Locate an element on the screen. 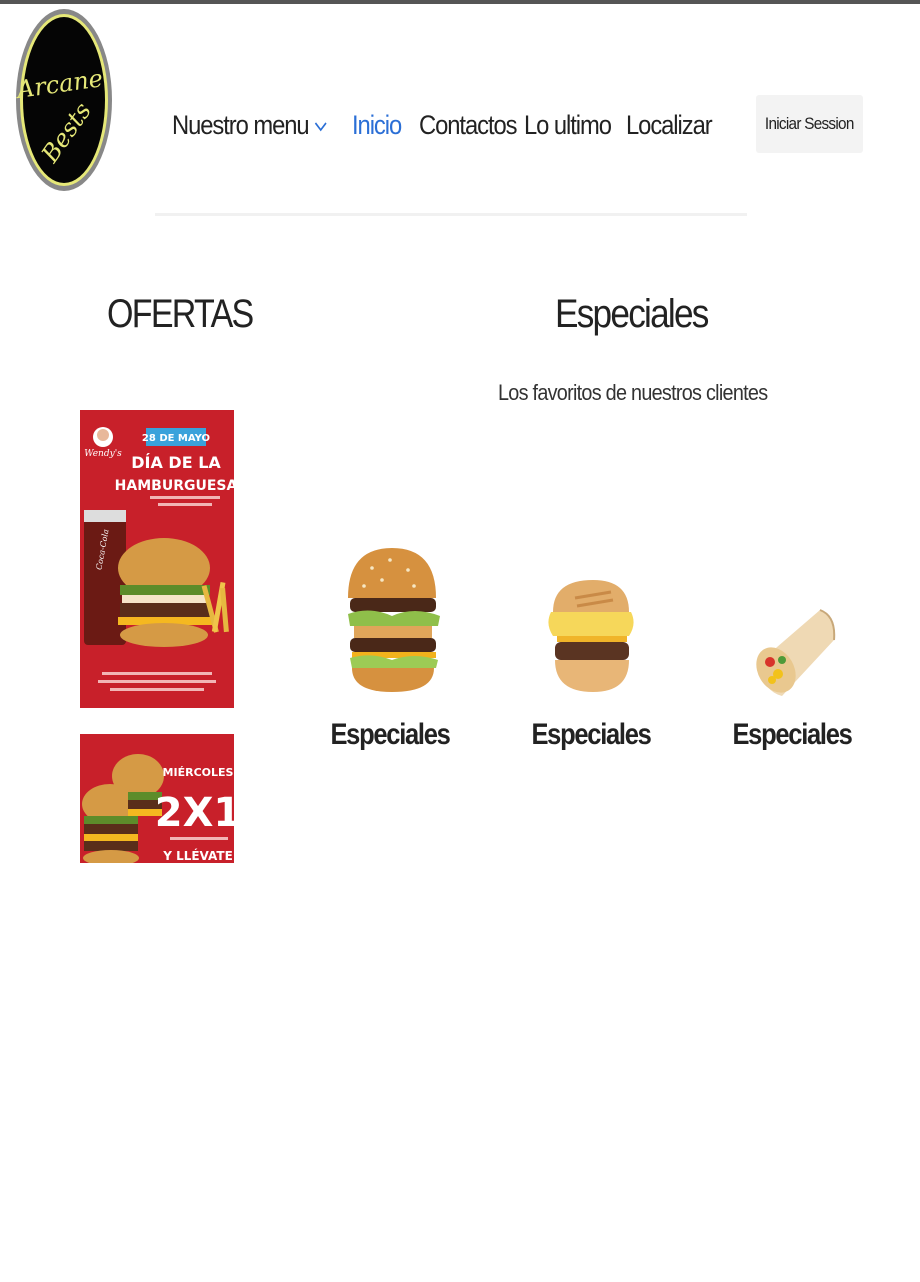 This screenshot has height=1282, width=920. promo-banner-2x1: MIÉRCOLES 2X1 Y LLÉVATE is located at coordinates (157, 798).